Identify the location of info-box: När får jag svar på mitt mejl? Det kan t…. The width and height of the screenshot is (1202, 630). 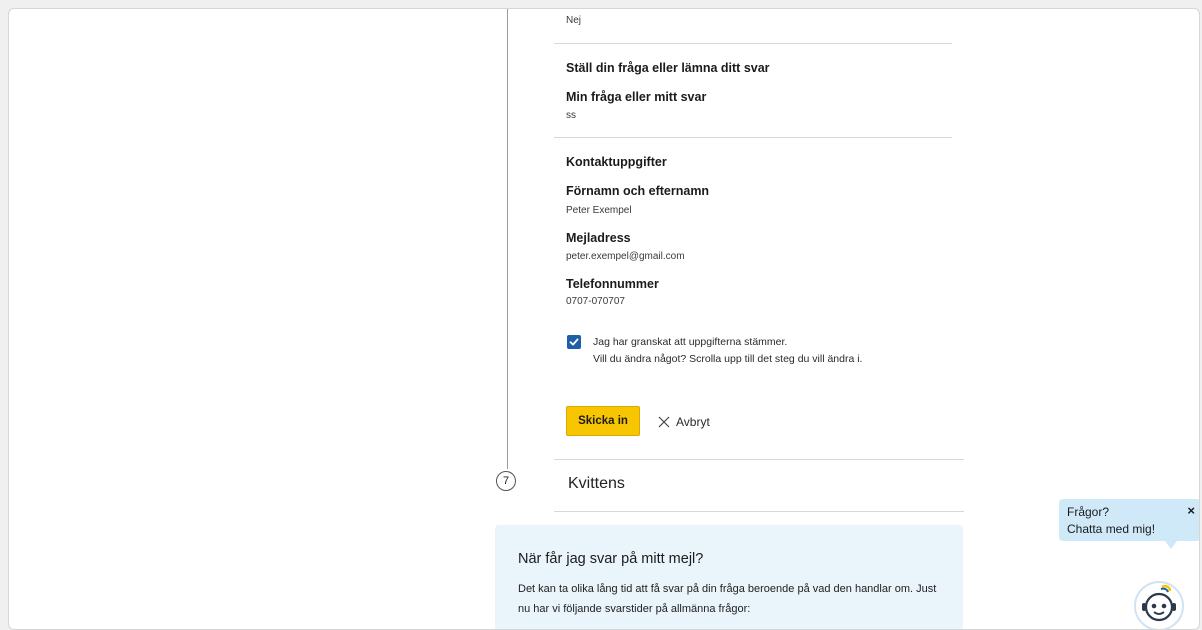
(729, 577).